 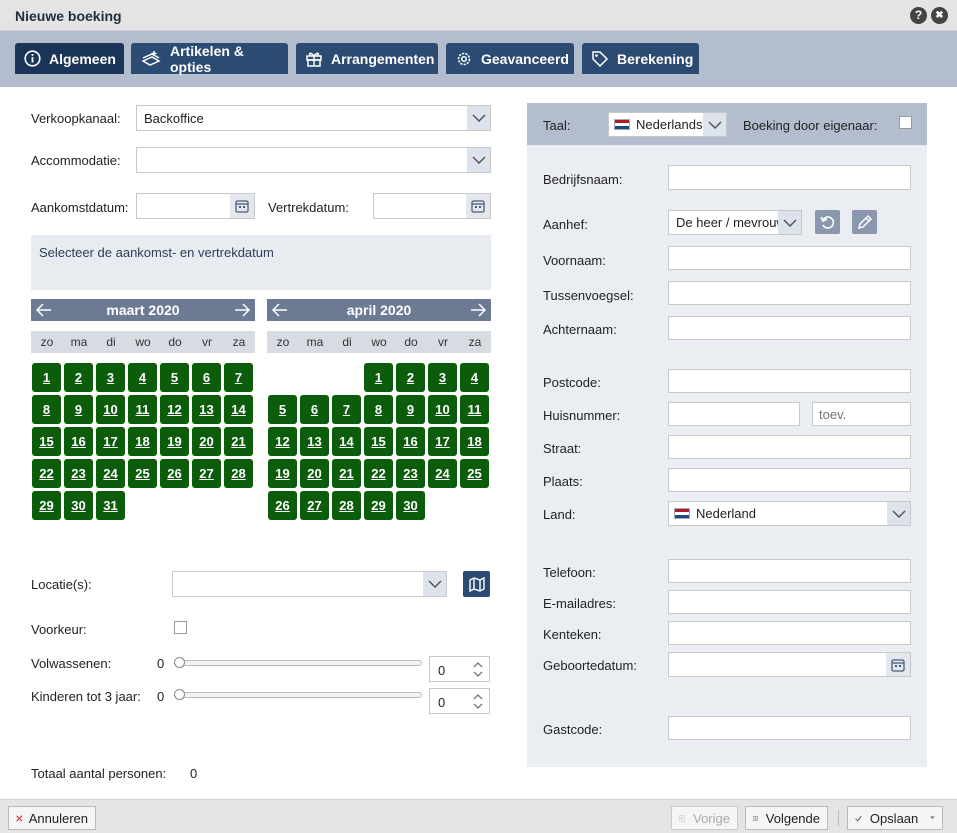 I want to click on tab-berekening: Berekening, so click(x=640, y=58).